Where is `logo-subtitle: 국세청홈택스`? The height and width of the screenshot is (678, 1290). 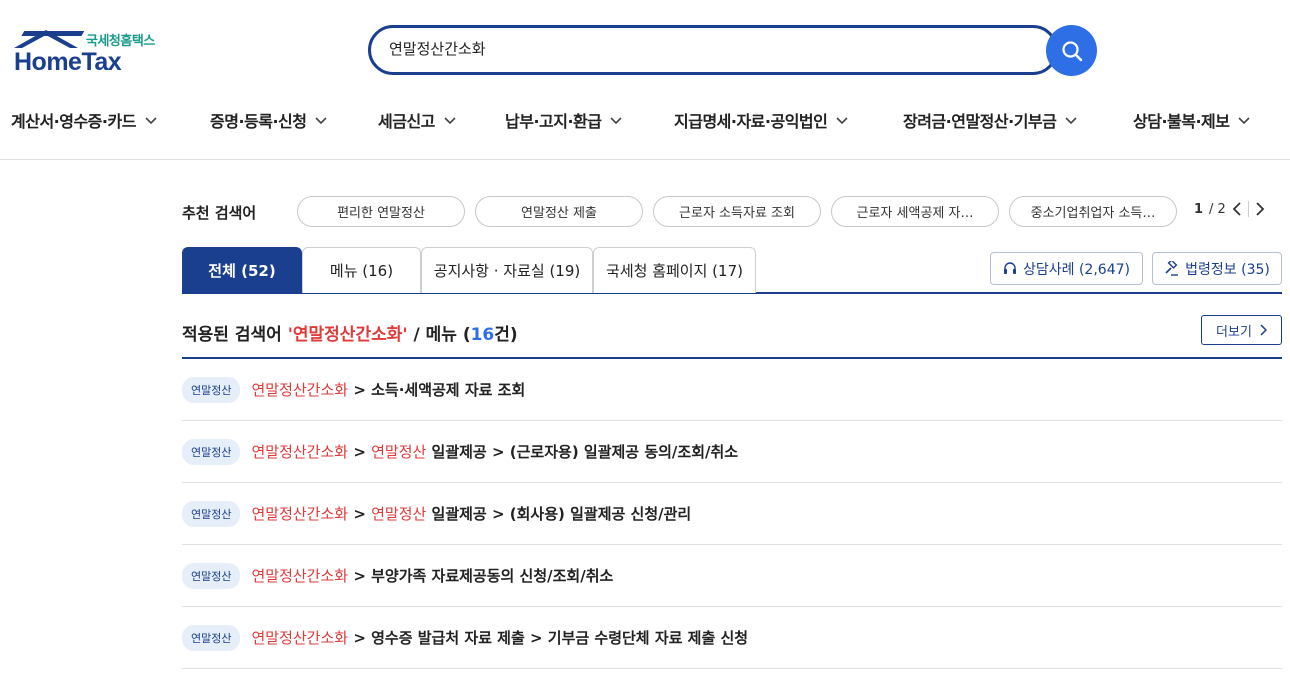
logo-subtitle: 국세청홈택스 is located at coordinates (120, 41).